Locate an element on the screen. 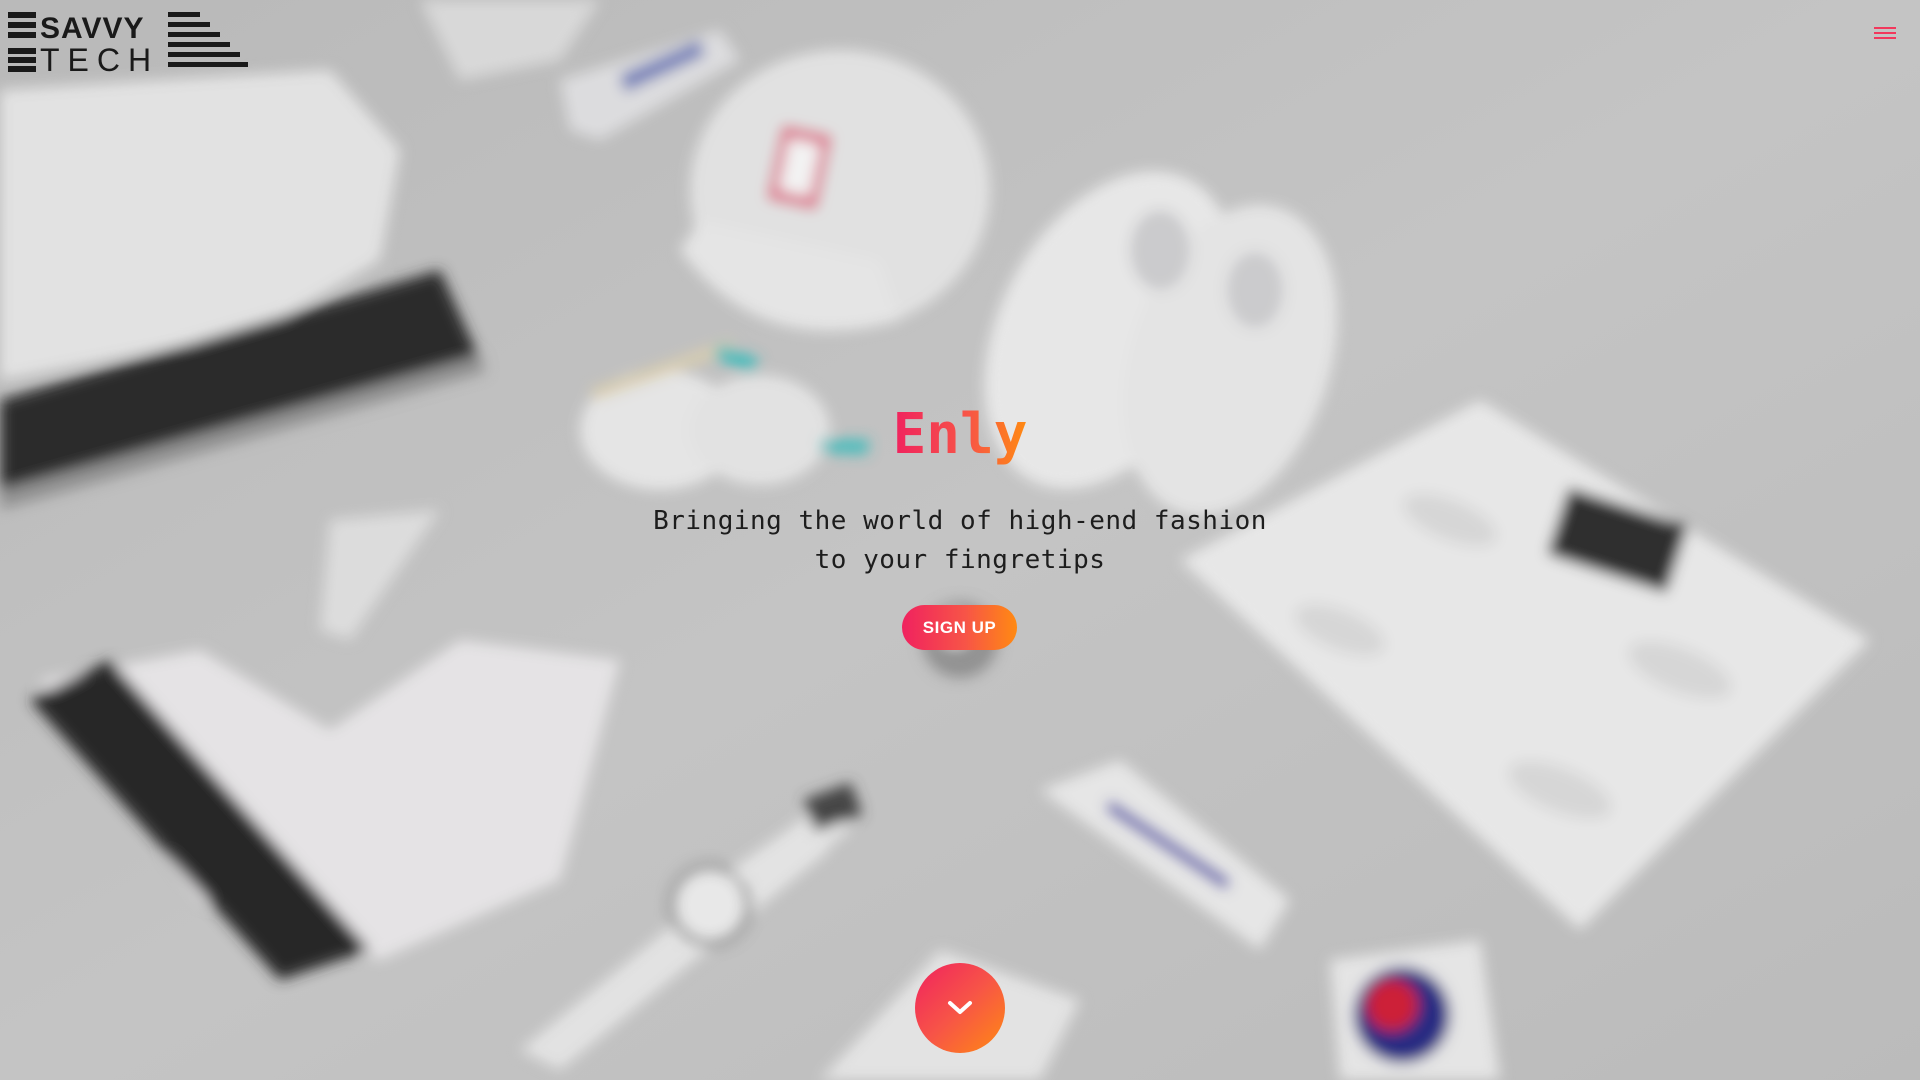  hamburger-menu-icon is located at coordinates (1886, 35).